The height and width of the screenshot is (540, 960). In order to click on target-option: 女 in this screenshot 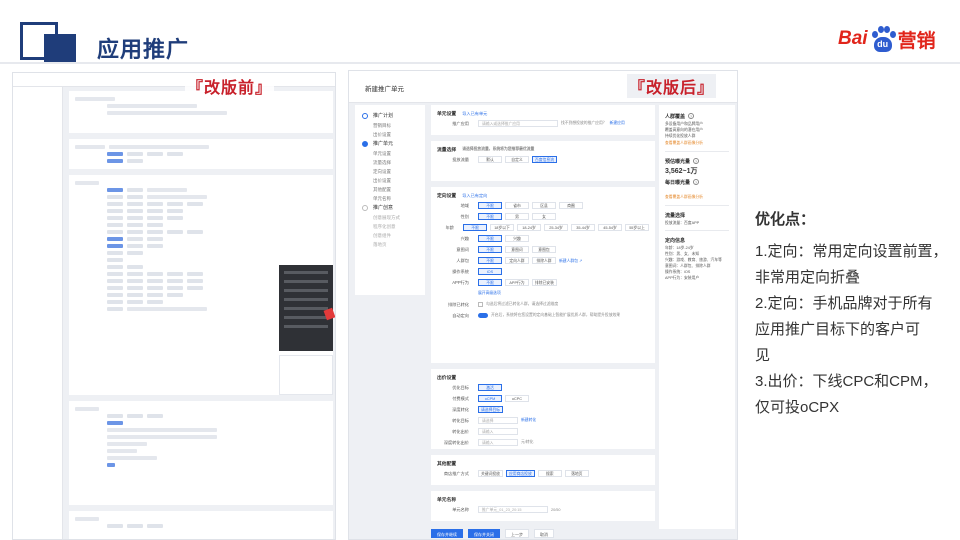, I will do `click(544, 216)`.